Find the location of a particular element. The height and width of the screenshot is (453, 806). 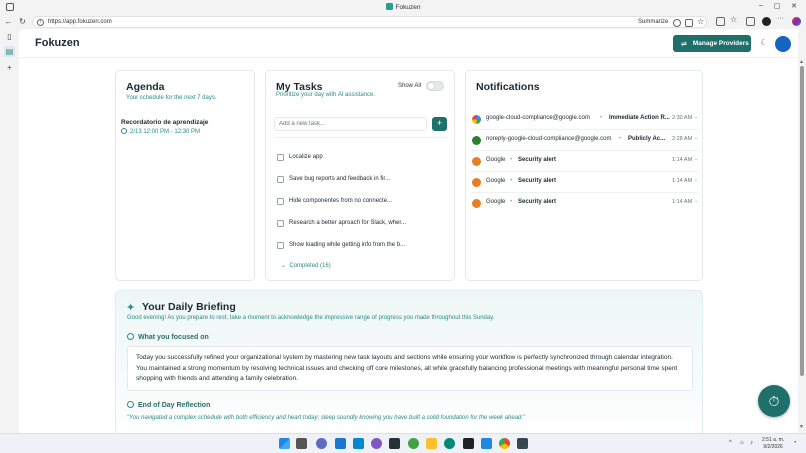

copilot-app-icon is located at coordinates (376, 443).